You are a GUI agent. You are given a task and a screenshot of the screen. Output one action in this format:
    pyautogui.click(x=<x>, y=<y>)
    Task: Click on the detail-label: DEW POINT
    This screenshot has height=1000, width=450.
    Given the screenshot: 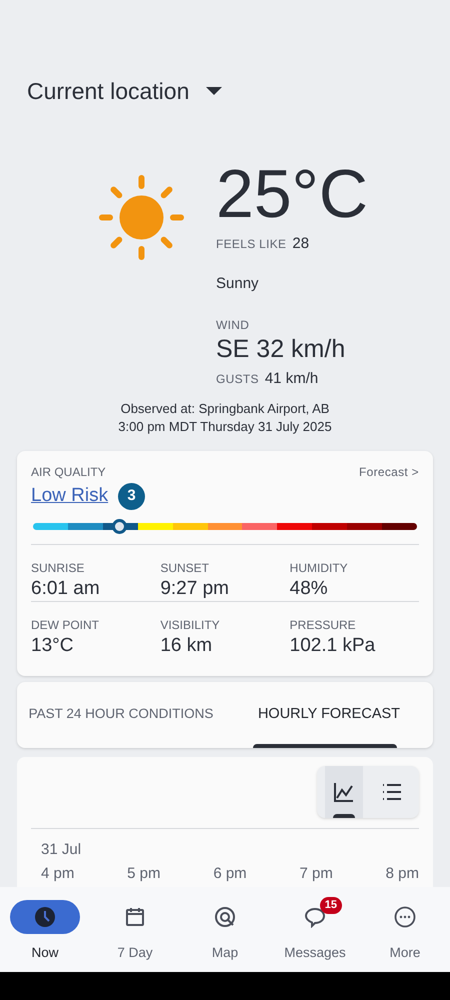 What is the action you would take?
    pyautogui.click(x=65, y=625)
    